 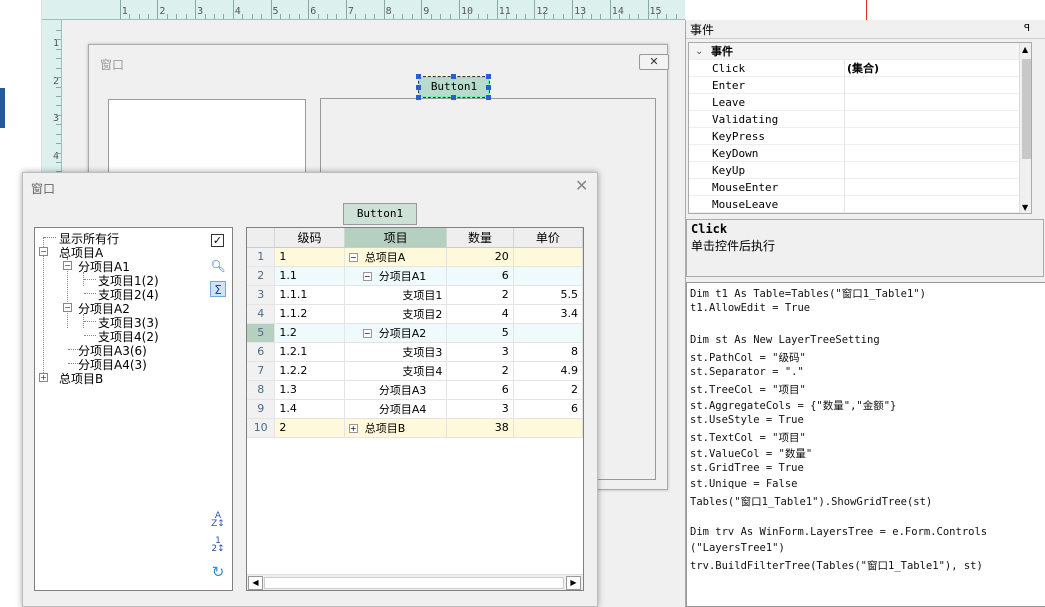 I want to click on table-row: 2 1.1 − 分项目A1 6, so click(x=415, y=276).